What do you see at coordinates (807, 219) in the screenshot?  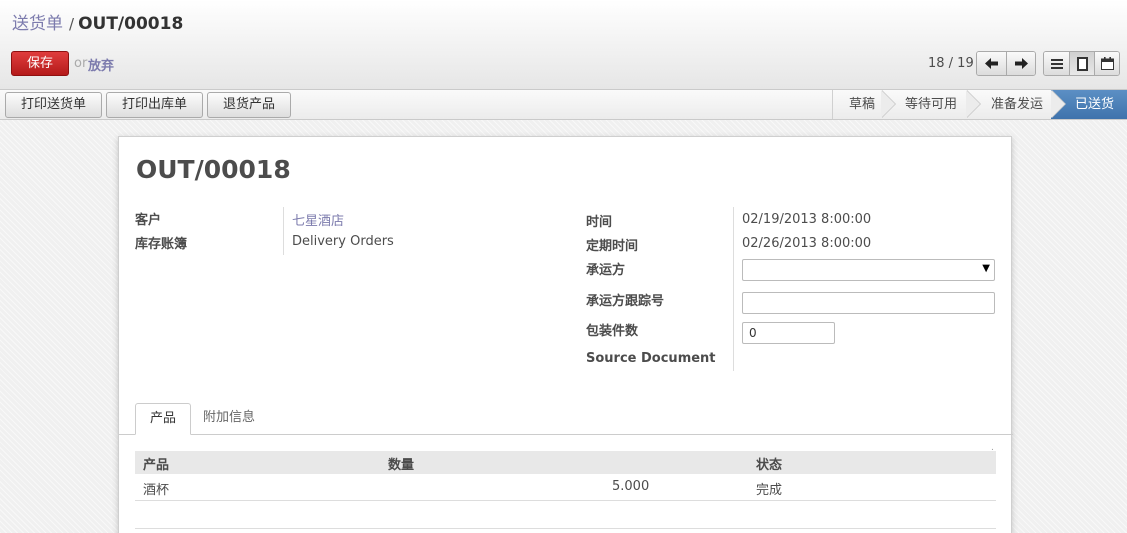 I see `date-value: 02/19/2013 8:00:00` at bounding box center [807, 219].